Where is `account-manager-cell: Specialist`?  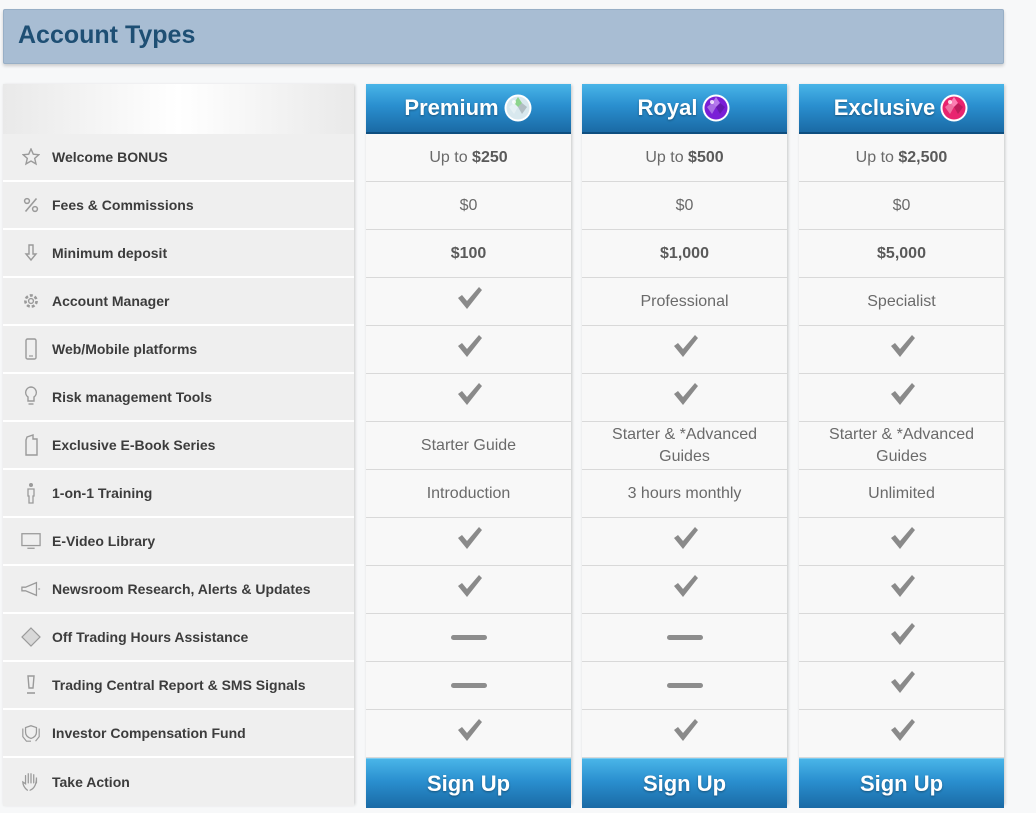 account-manager-cell: Specialist is located at coordinates (901, 302).